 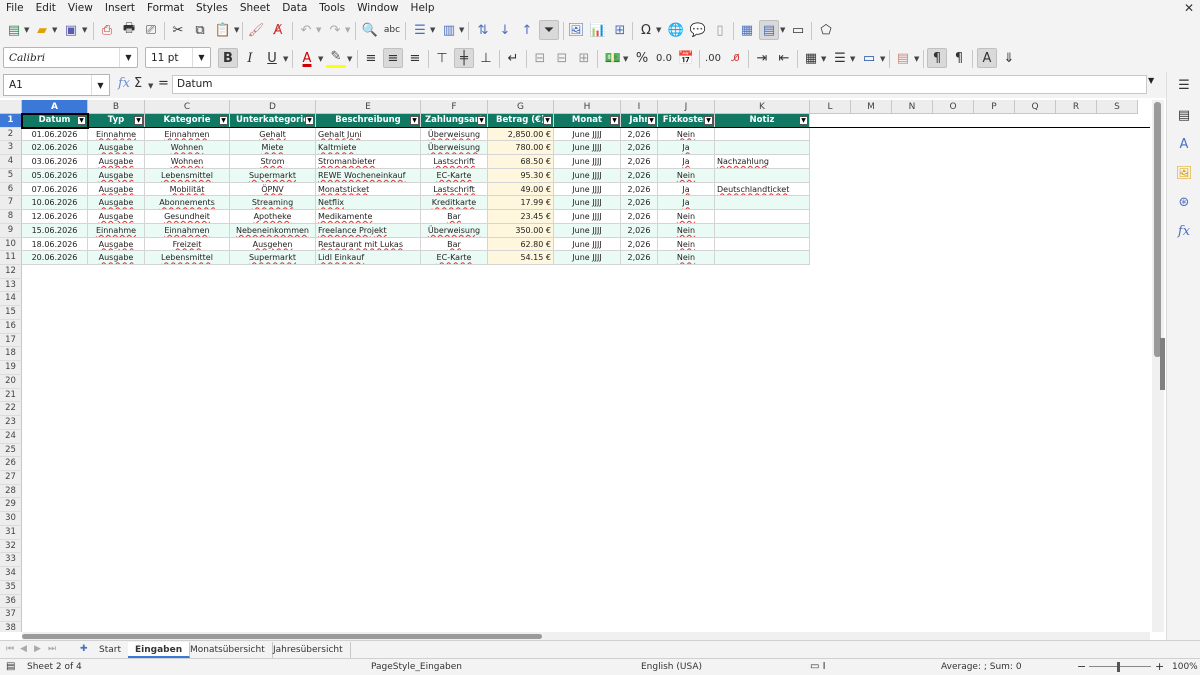 What do you see at coordinates (11, 587) in the screenshot?
I see `row-header-35: 35` at bounding box center [11, 587].